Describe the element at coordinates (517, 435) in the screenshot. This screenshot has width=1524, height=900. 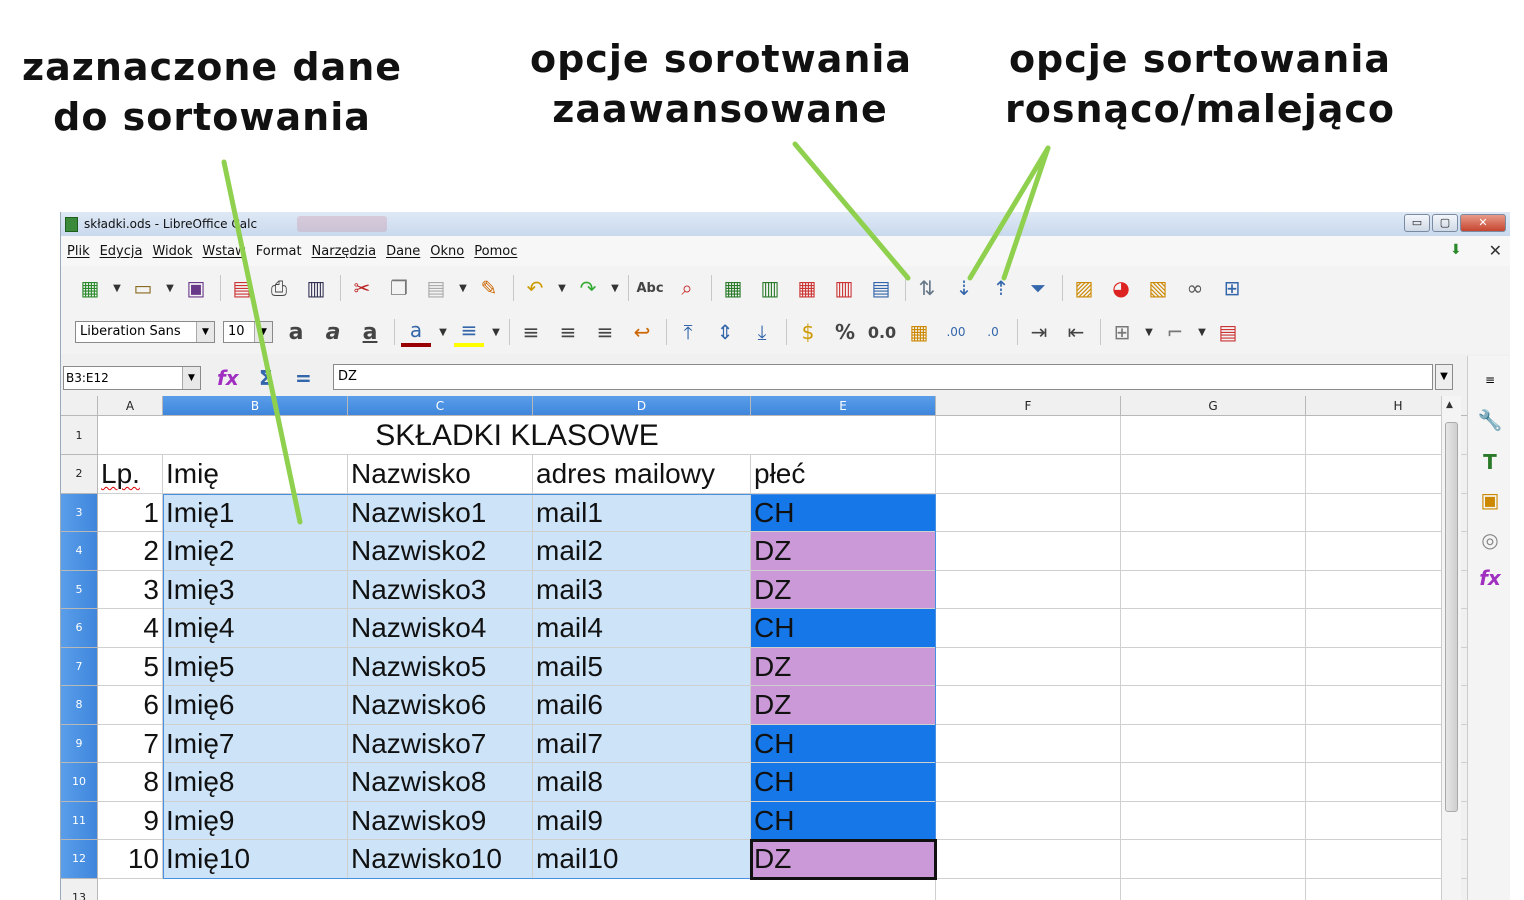
I see `sheet-title-cell: SKŁADKI KLASOWE` at that location.